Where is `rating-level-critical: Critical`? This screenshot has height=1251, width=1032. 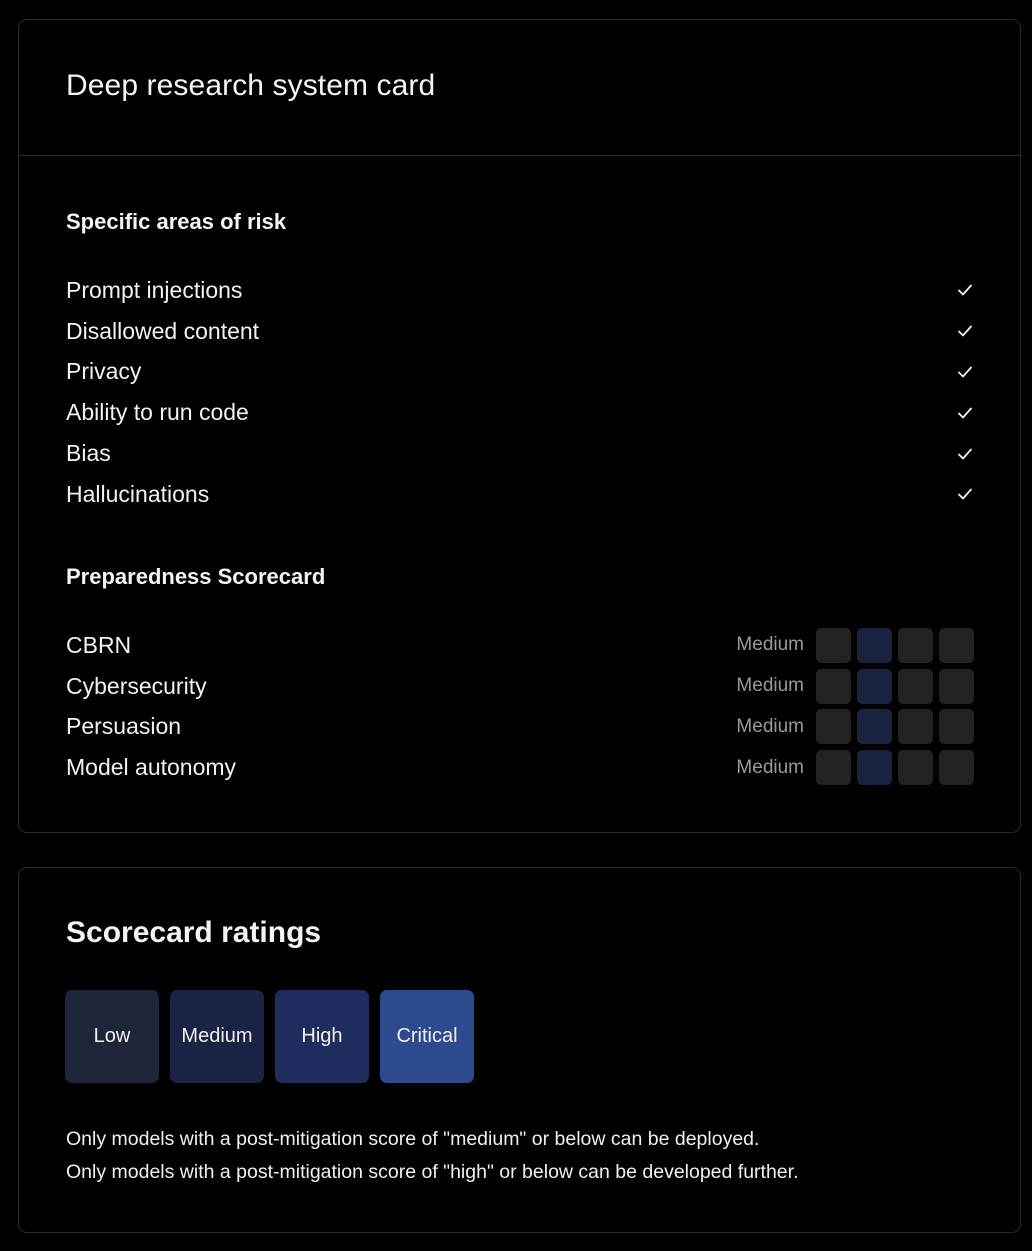
rating-level-critical: Critical is located at coordinates (427, 1036).